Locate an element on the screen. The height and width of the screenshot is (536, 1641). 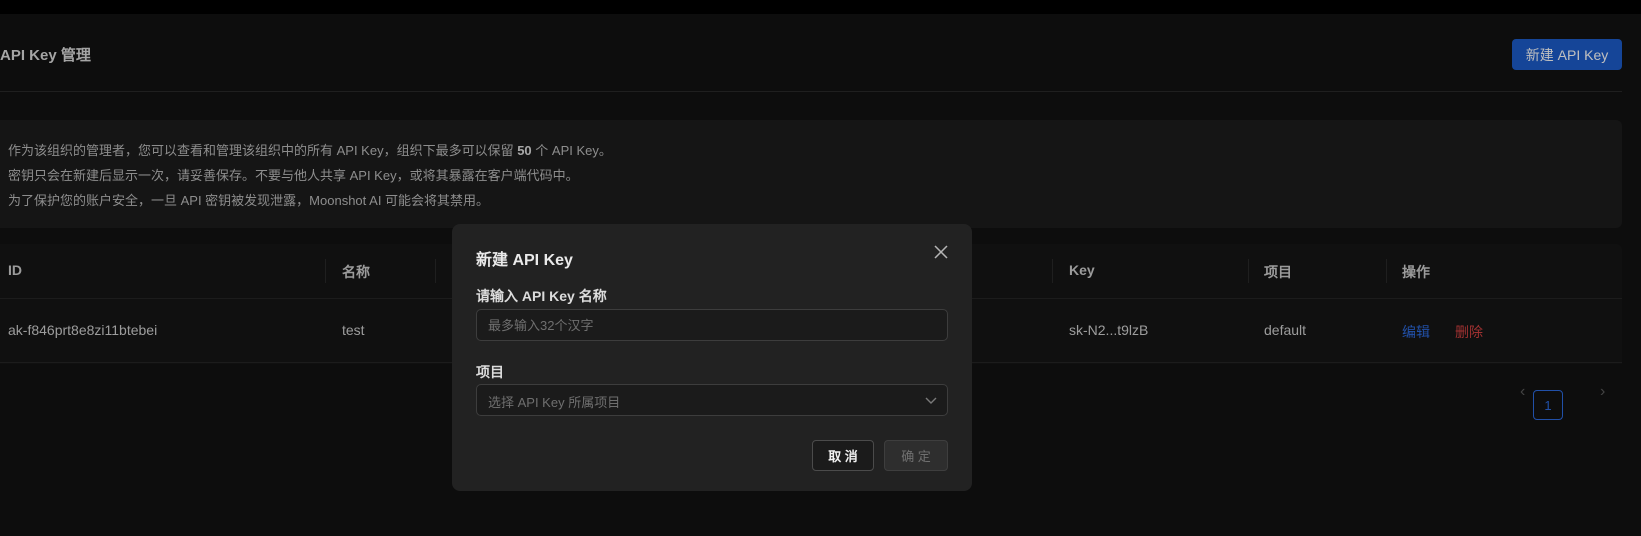
project-label: 项目 is located at coordinates (490, 372).